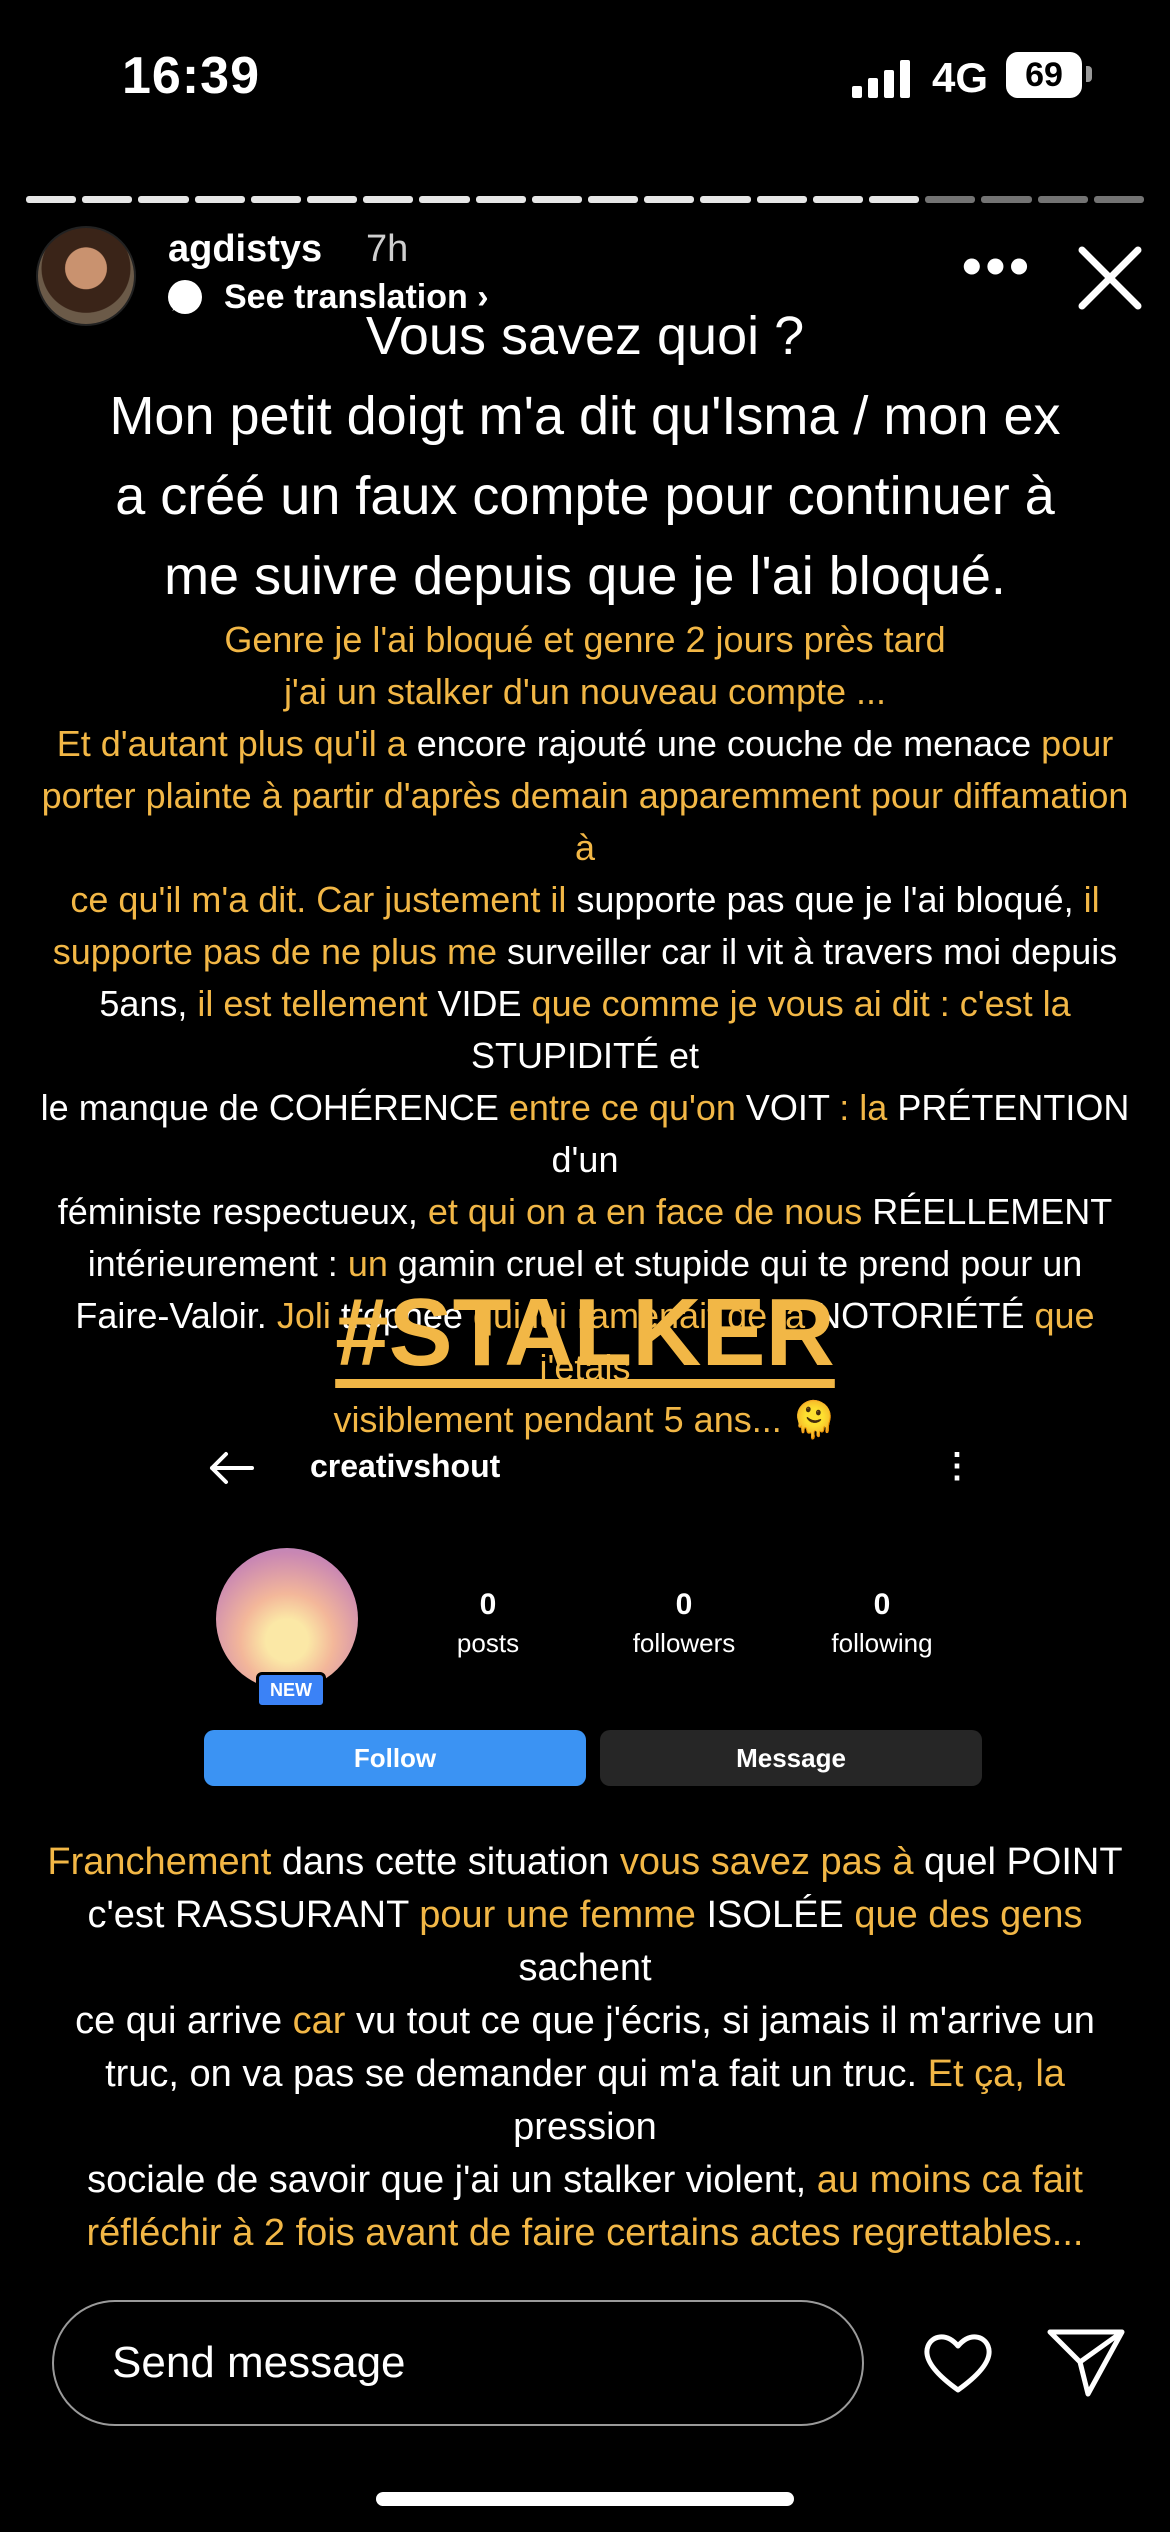  Describe the element at coordinates (488, 1604) in the screenshot. I see `stat-posts-count: 0` at that location.